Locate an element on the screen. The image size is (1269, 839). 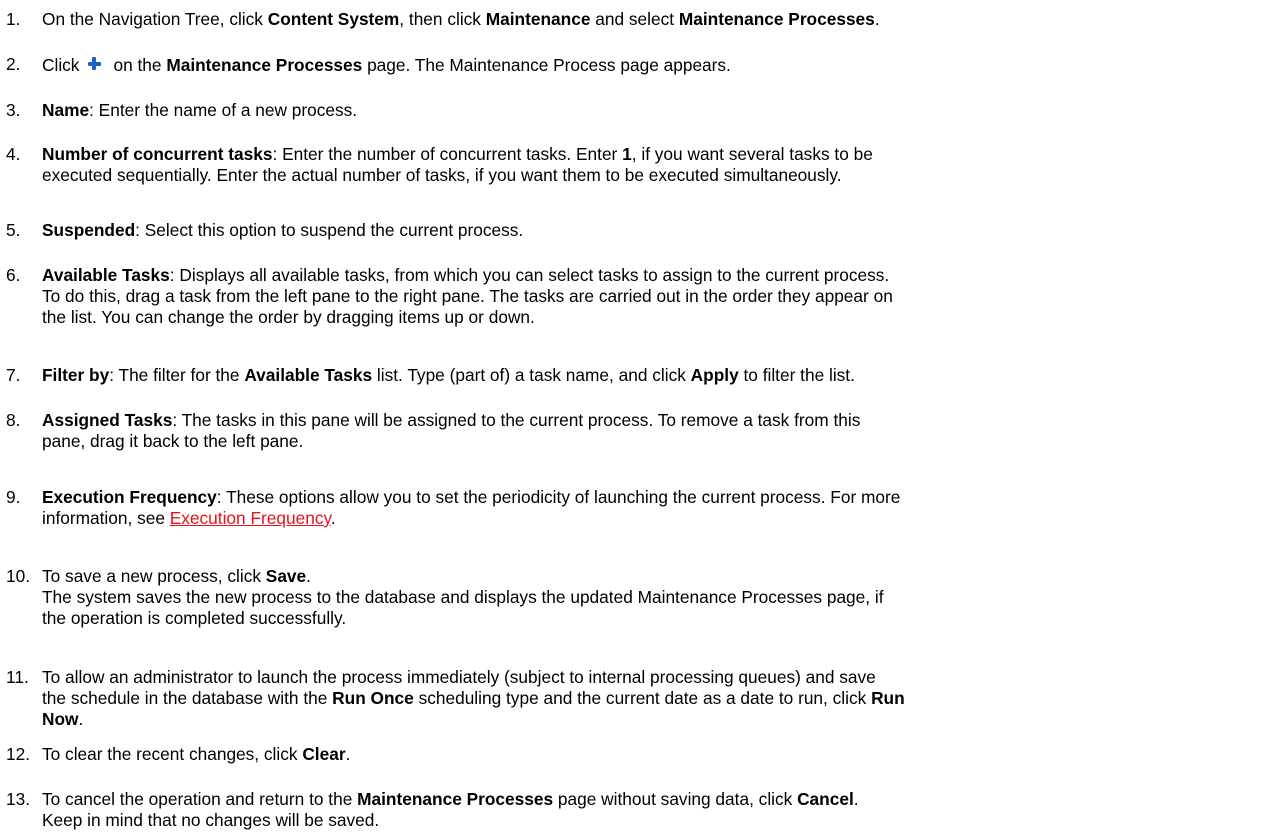
bold-term: Maintenance is located at coordinates (538, 19).